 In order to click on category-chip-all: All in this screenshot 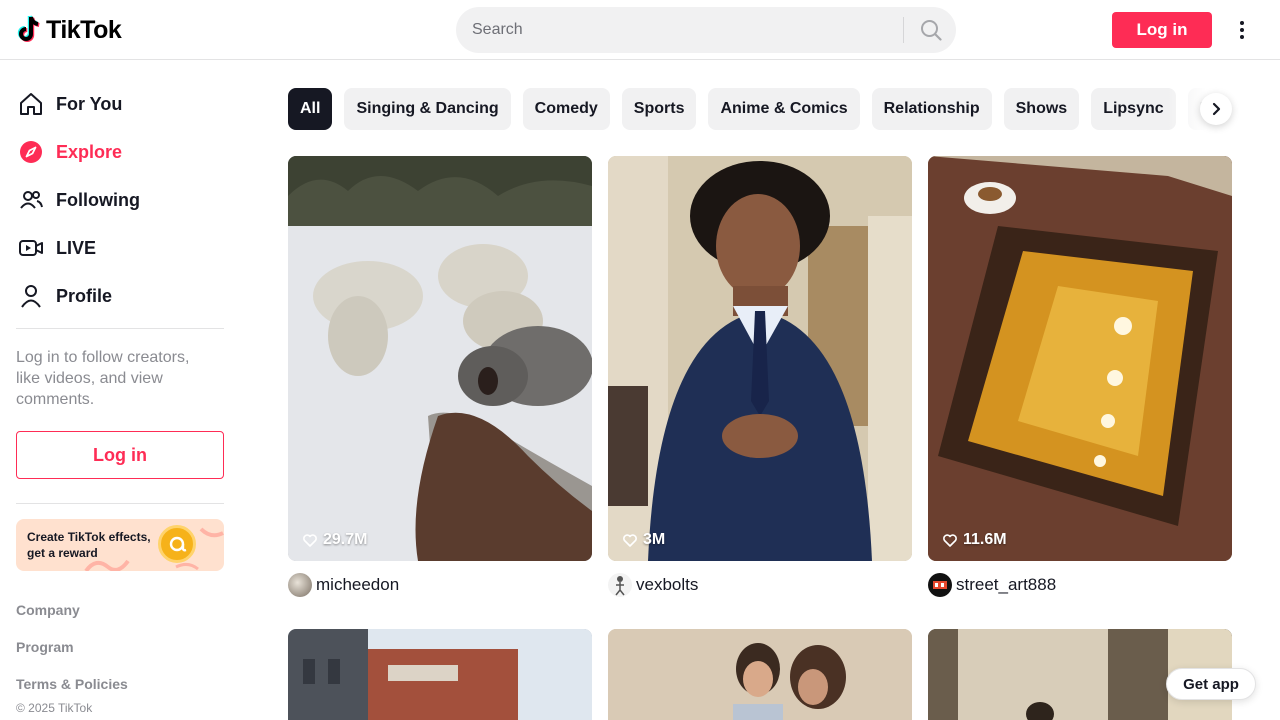, I will do `click(310, 109)`.